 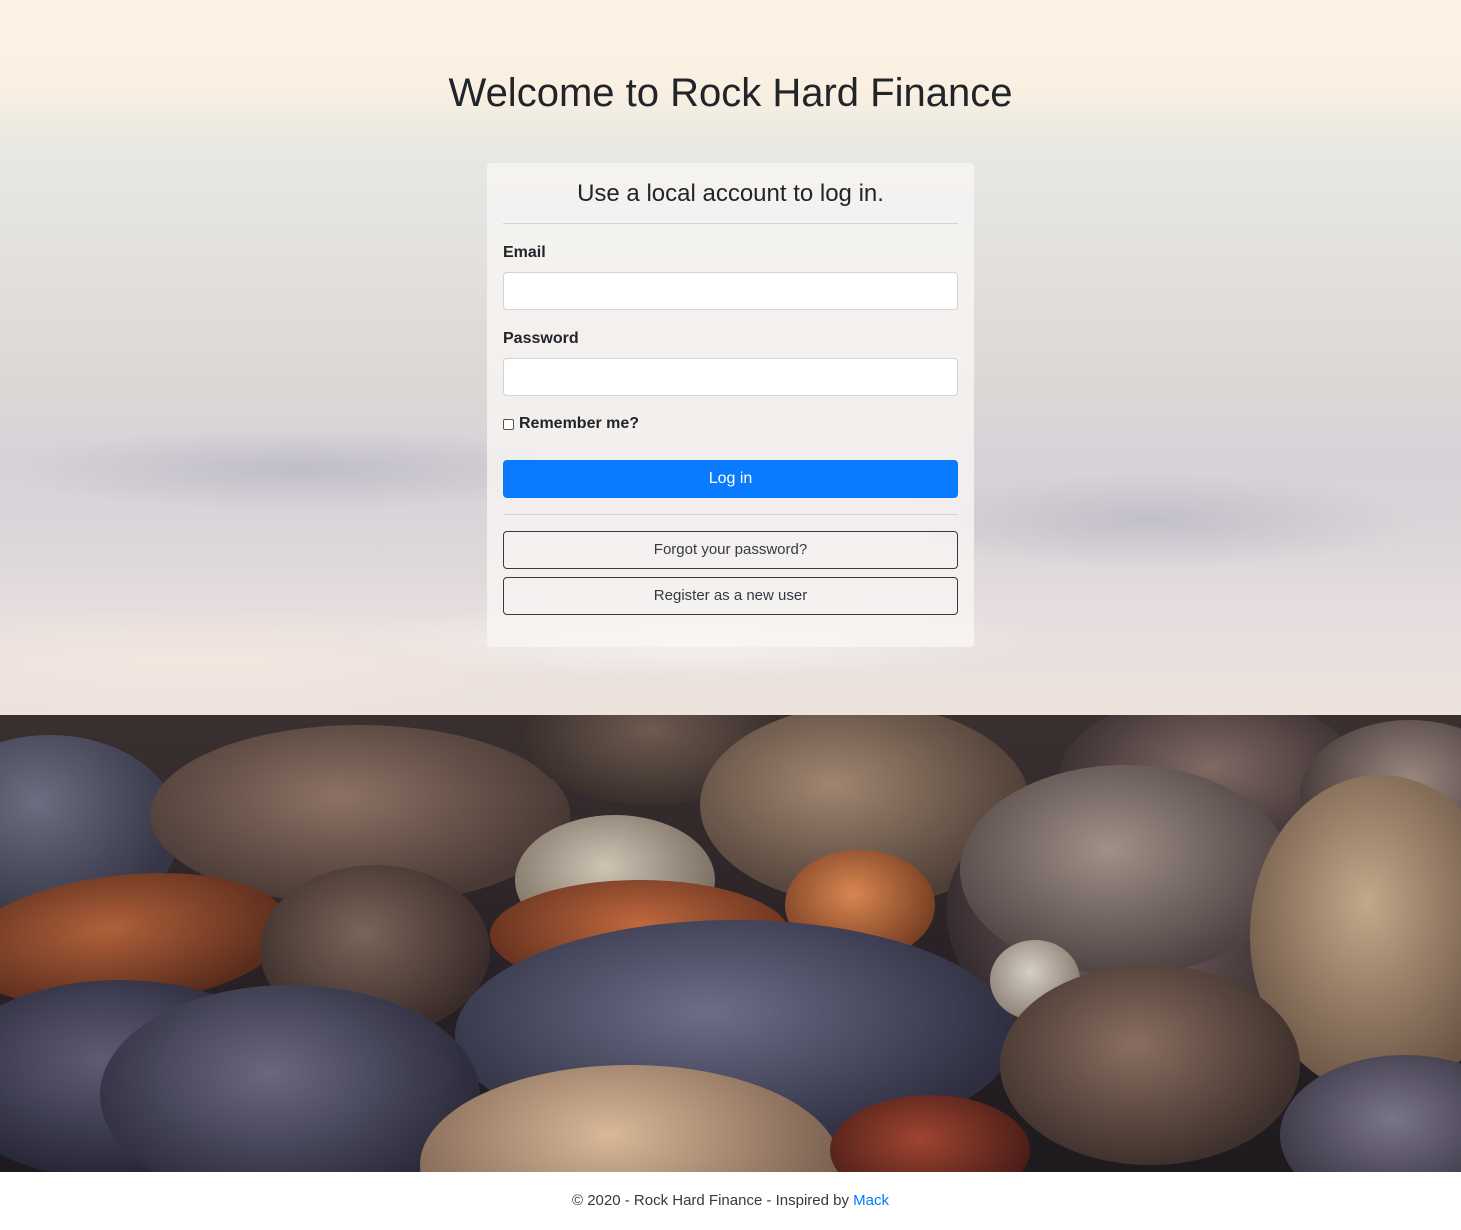 I want to click on forgot-password-button: Forgot your password?, so click(x=730, y=550).